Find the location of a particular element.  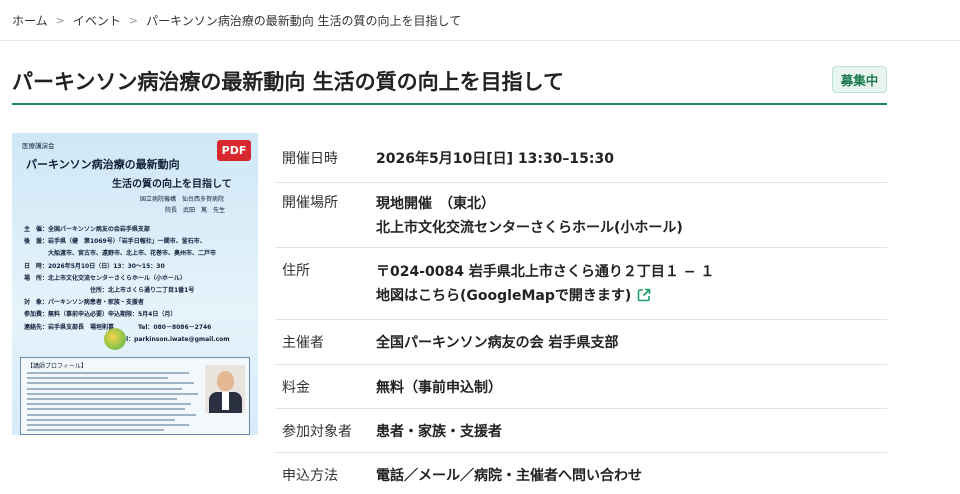

breadcrumb-current: パーキンソン病治療の最新動向 生活の質の向上を目指して is located at coordinates (304, 20).